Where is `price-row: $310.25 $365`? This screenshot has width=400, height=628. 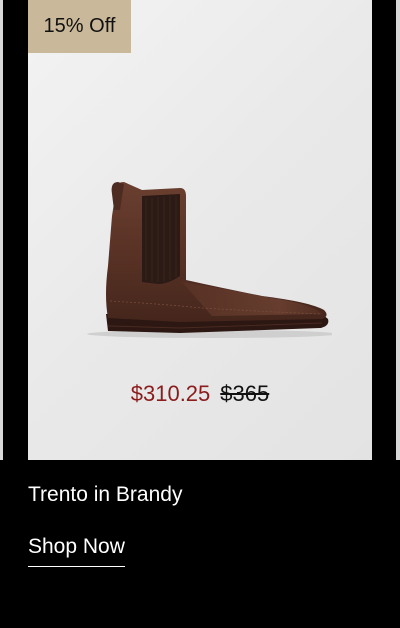 price-row: $310.25 $365 is located at coordinates (200, 394).